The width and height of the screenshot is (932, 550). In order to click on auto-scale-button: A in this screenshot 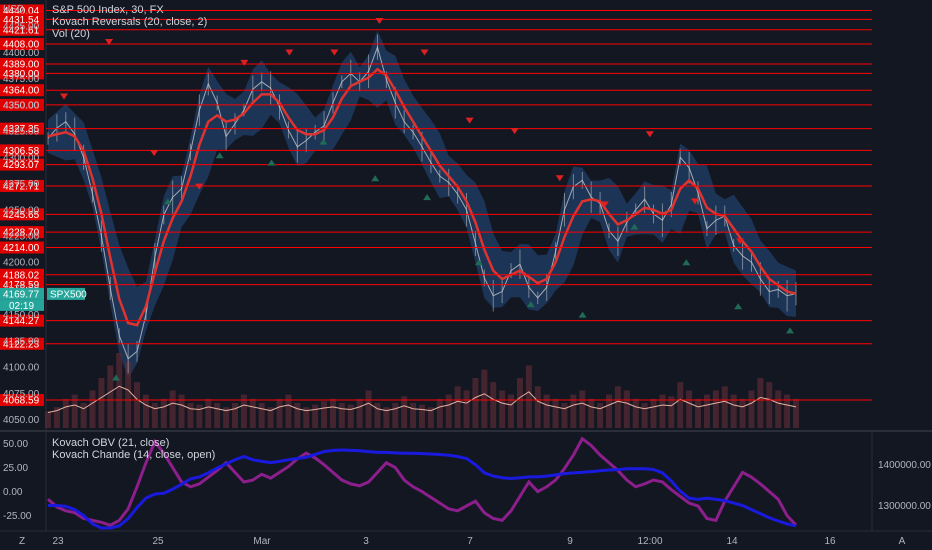, I will do `click(902, 541)`.